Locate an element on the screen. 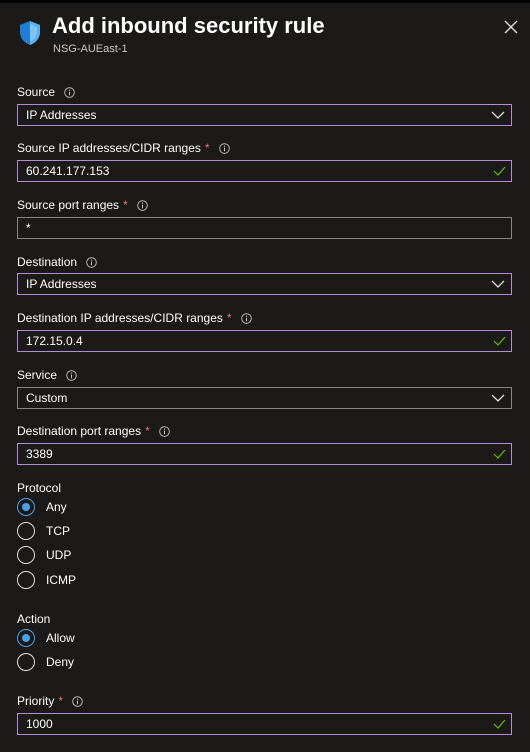 The height and width of the screenshot is (752, 530). protocol-option-any: Any is located at coordinates (42, 507).